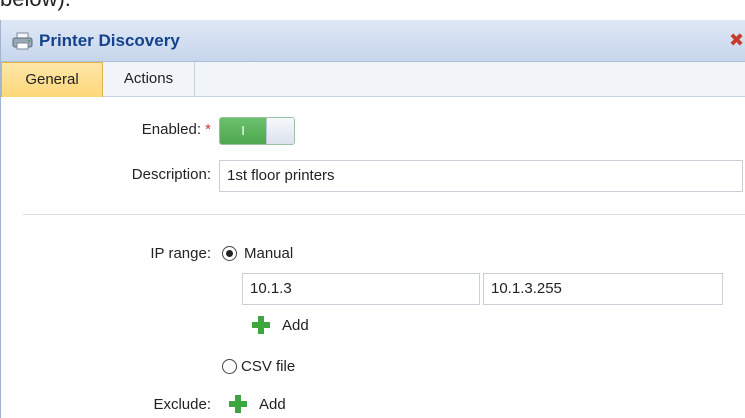 Image resolution: width=745 pixels, height=418 pixels. Describe the element at coordinates (229, 253) in the screenshot. I see `radio-manual` at that location.